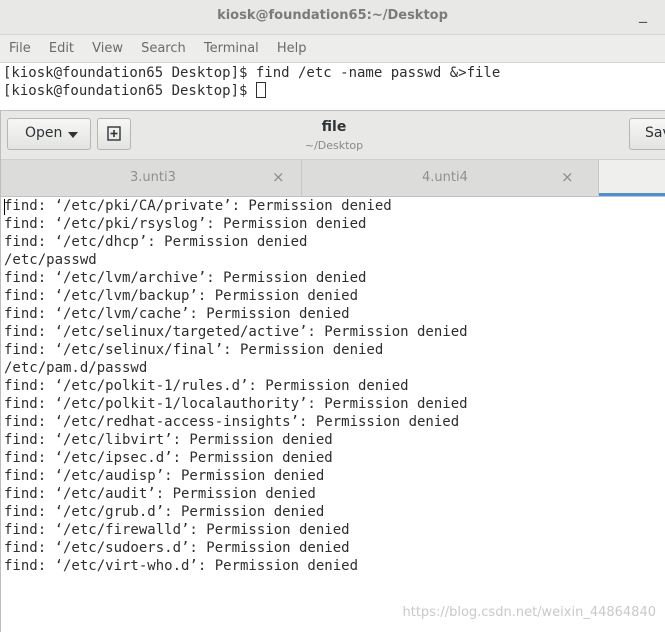 The image size is (665, 632). Describe the element at coordinates (129, 91) in the screenshot. I see `terminal-prompt: [kiosk@foundation65 Desktop]$` at that location.